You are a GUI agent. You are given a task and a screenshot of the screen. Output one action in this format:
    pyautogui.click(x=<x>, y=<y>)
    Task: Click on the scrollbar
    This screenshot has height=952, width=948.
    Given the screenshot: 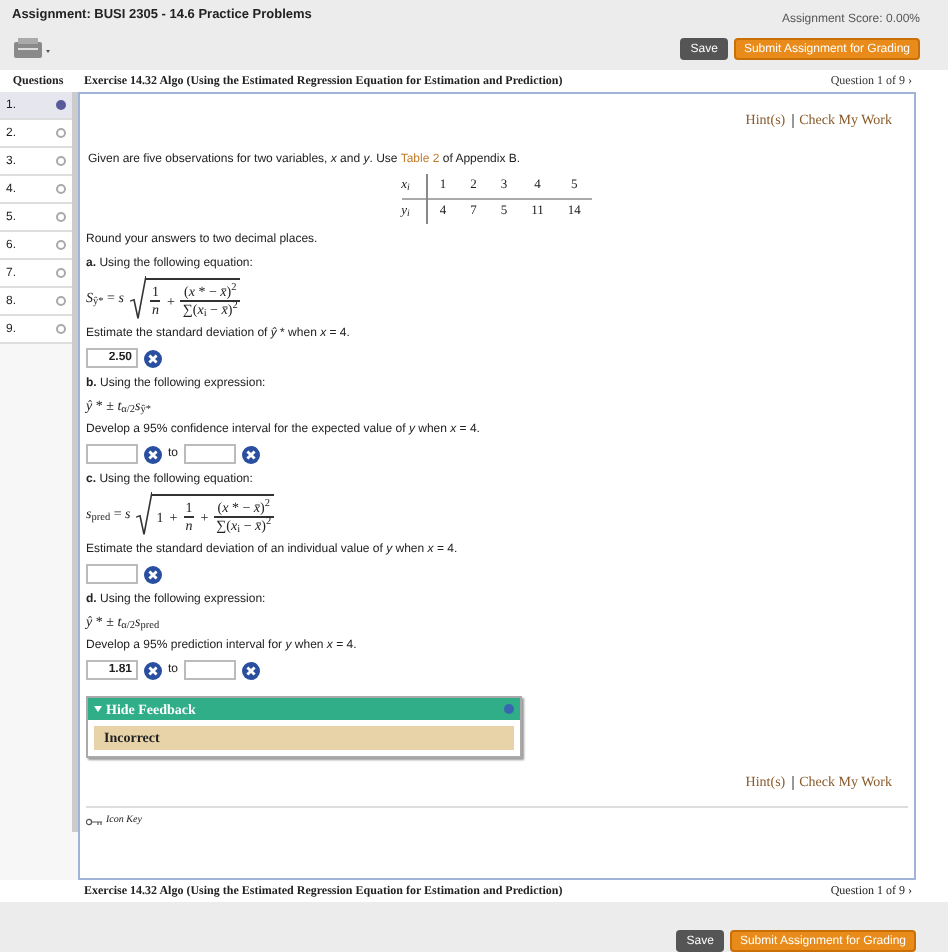 What is the action you would take?
    pyautogui.click(x=75, y=462)
    